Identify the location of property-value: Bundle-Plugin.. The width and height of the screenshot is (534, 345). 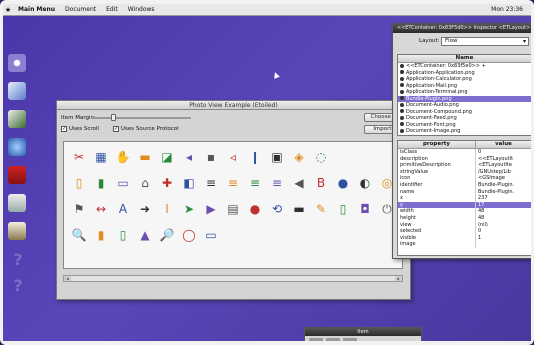
(503, 192).